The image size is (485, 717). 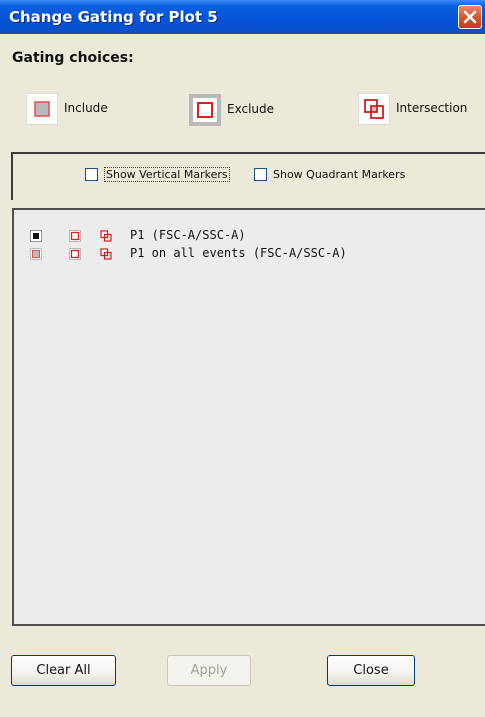 What do you see at coordinates (63, 670) in the screenshot?
I see `clear-all-button: Clear All` at bounding box center [63, 670].